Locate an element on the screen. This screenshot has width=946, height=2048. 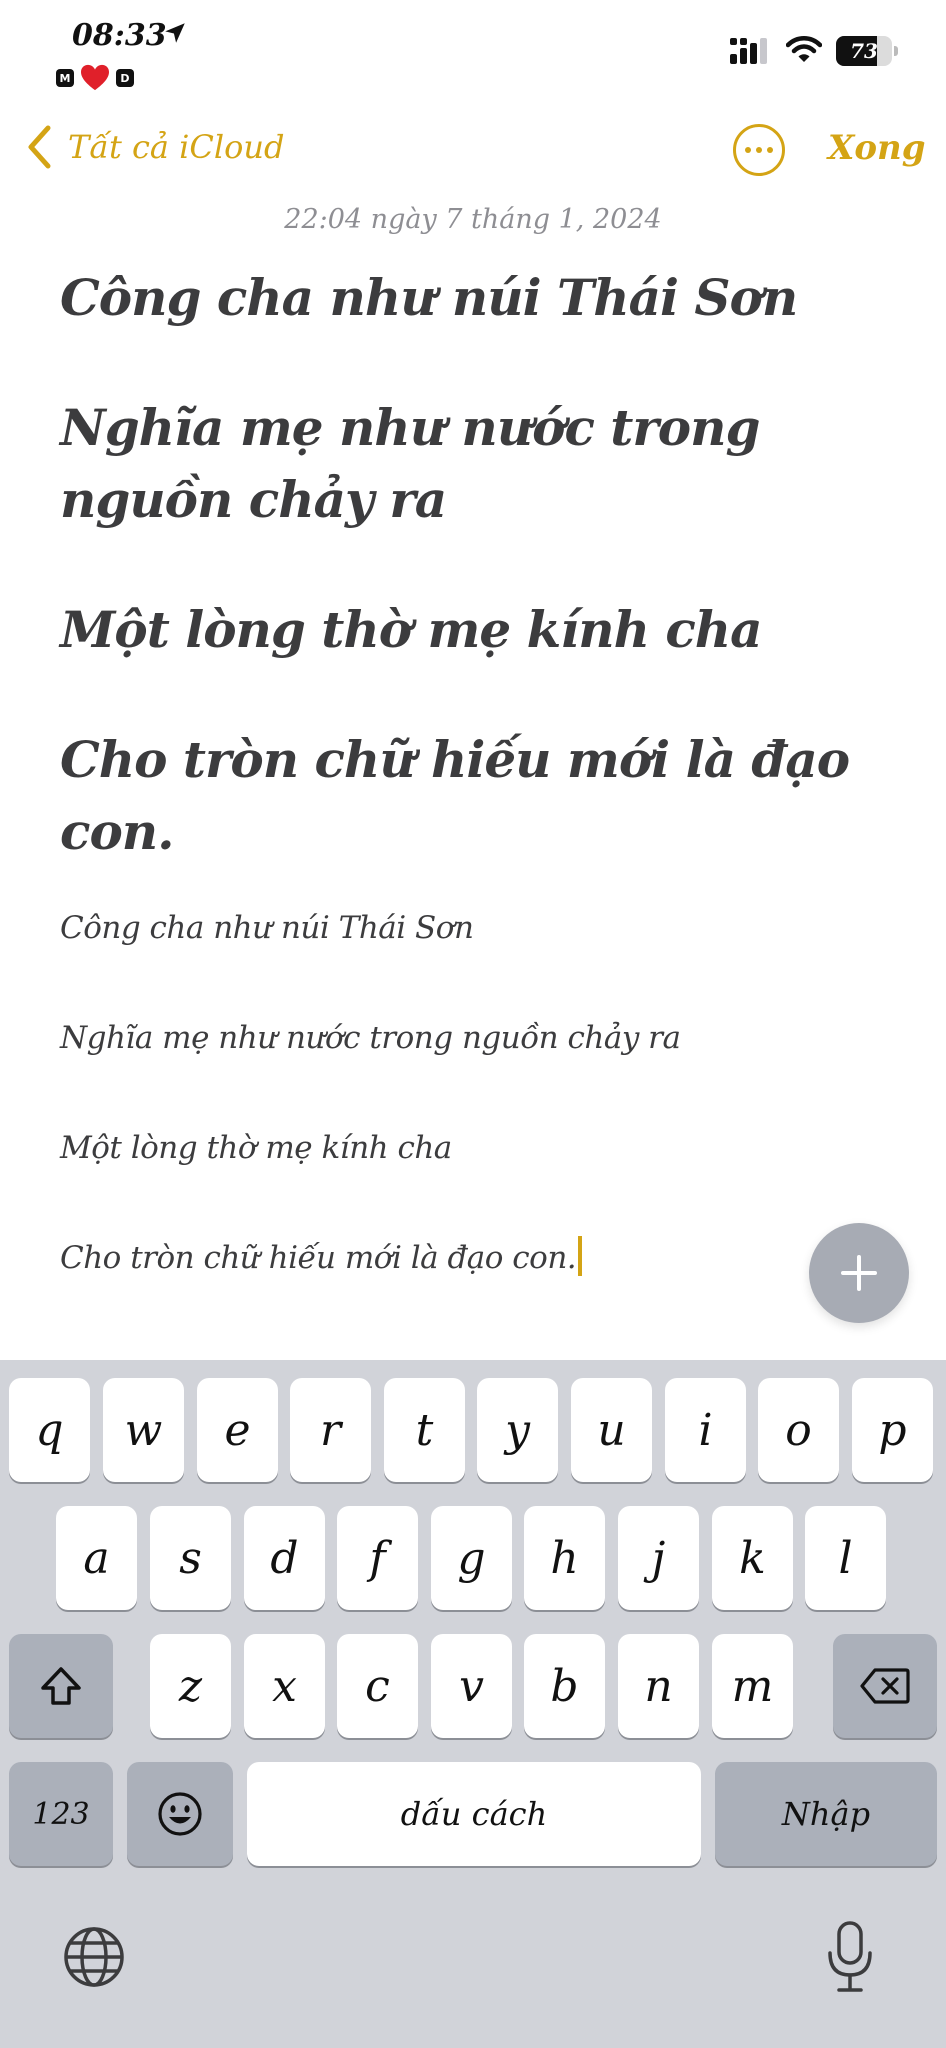
shift-icon is located at coordinates (61, 1686).